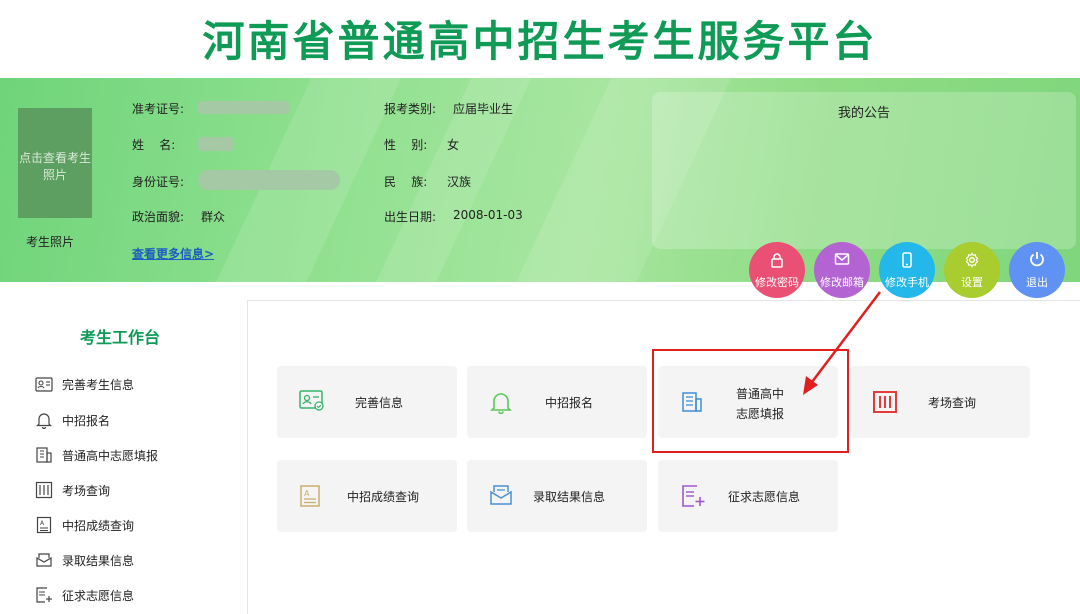 Image resolution: width=1080 pixels, height=614 pixels. I want to click on sidebar-item-exam-room: 考场查询, so click(72, 490).